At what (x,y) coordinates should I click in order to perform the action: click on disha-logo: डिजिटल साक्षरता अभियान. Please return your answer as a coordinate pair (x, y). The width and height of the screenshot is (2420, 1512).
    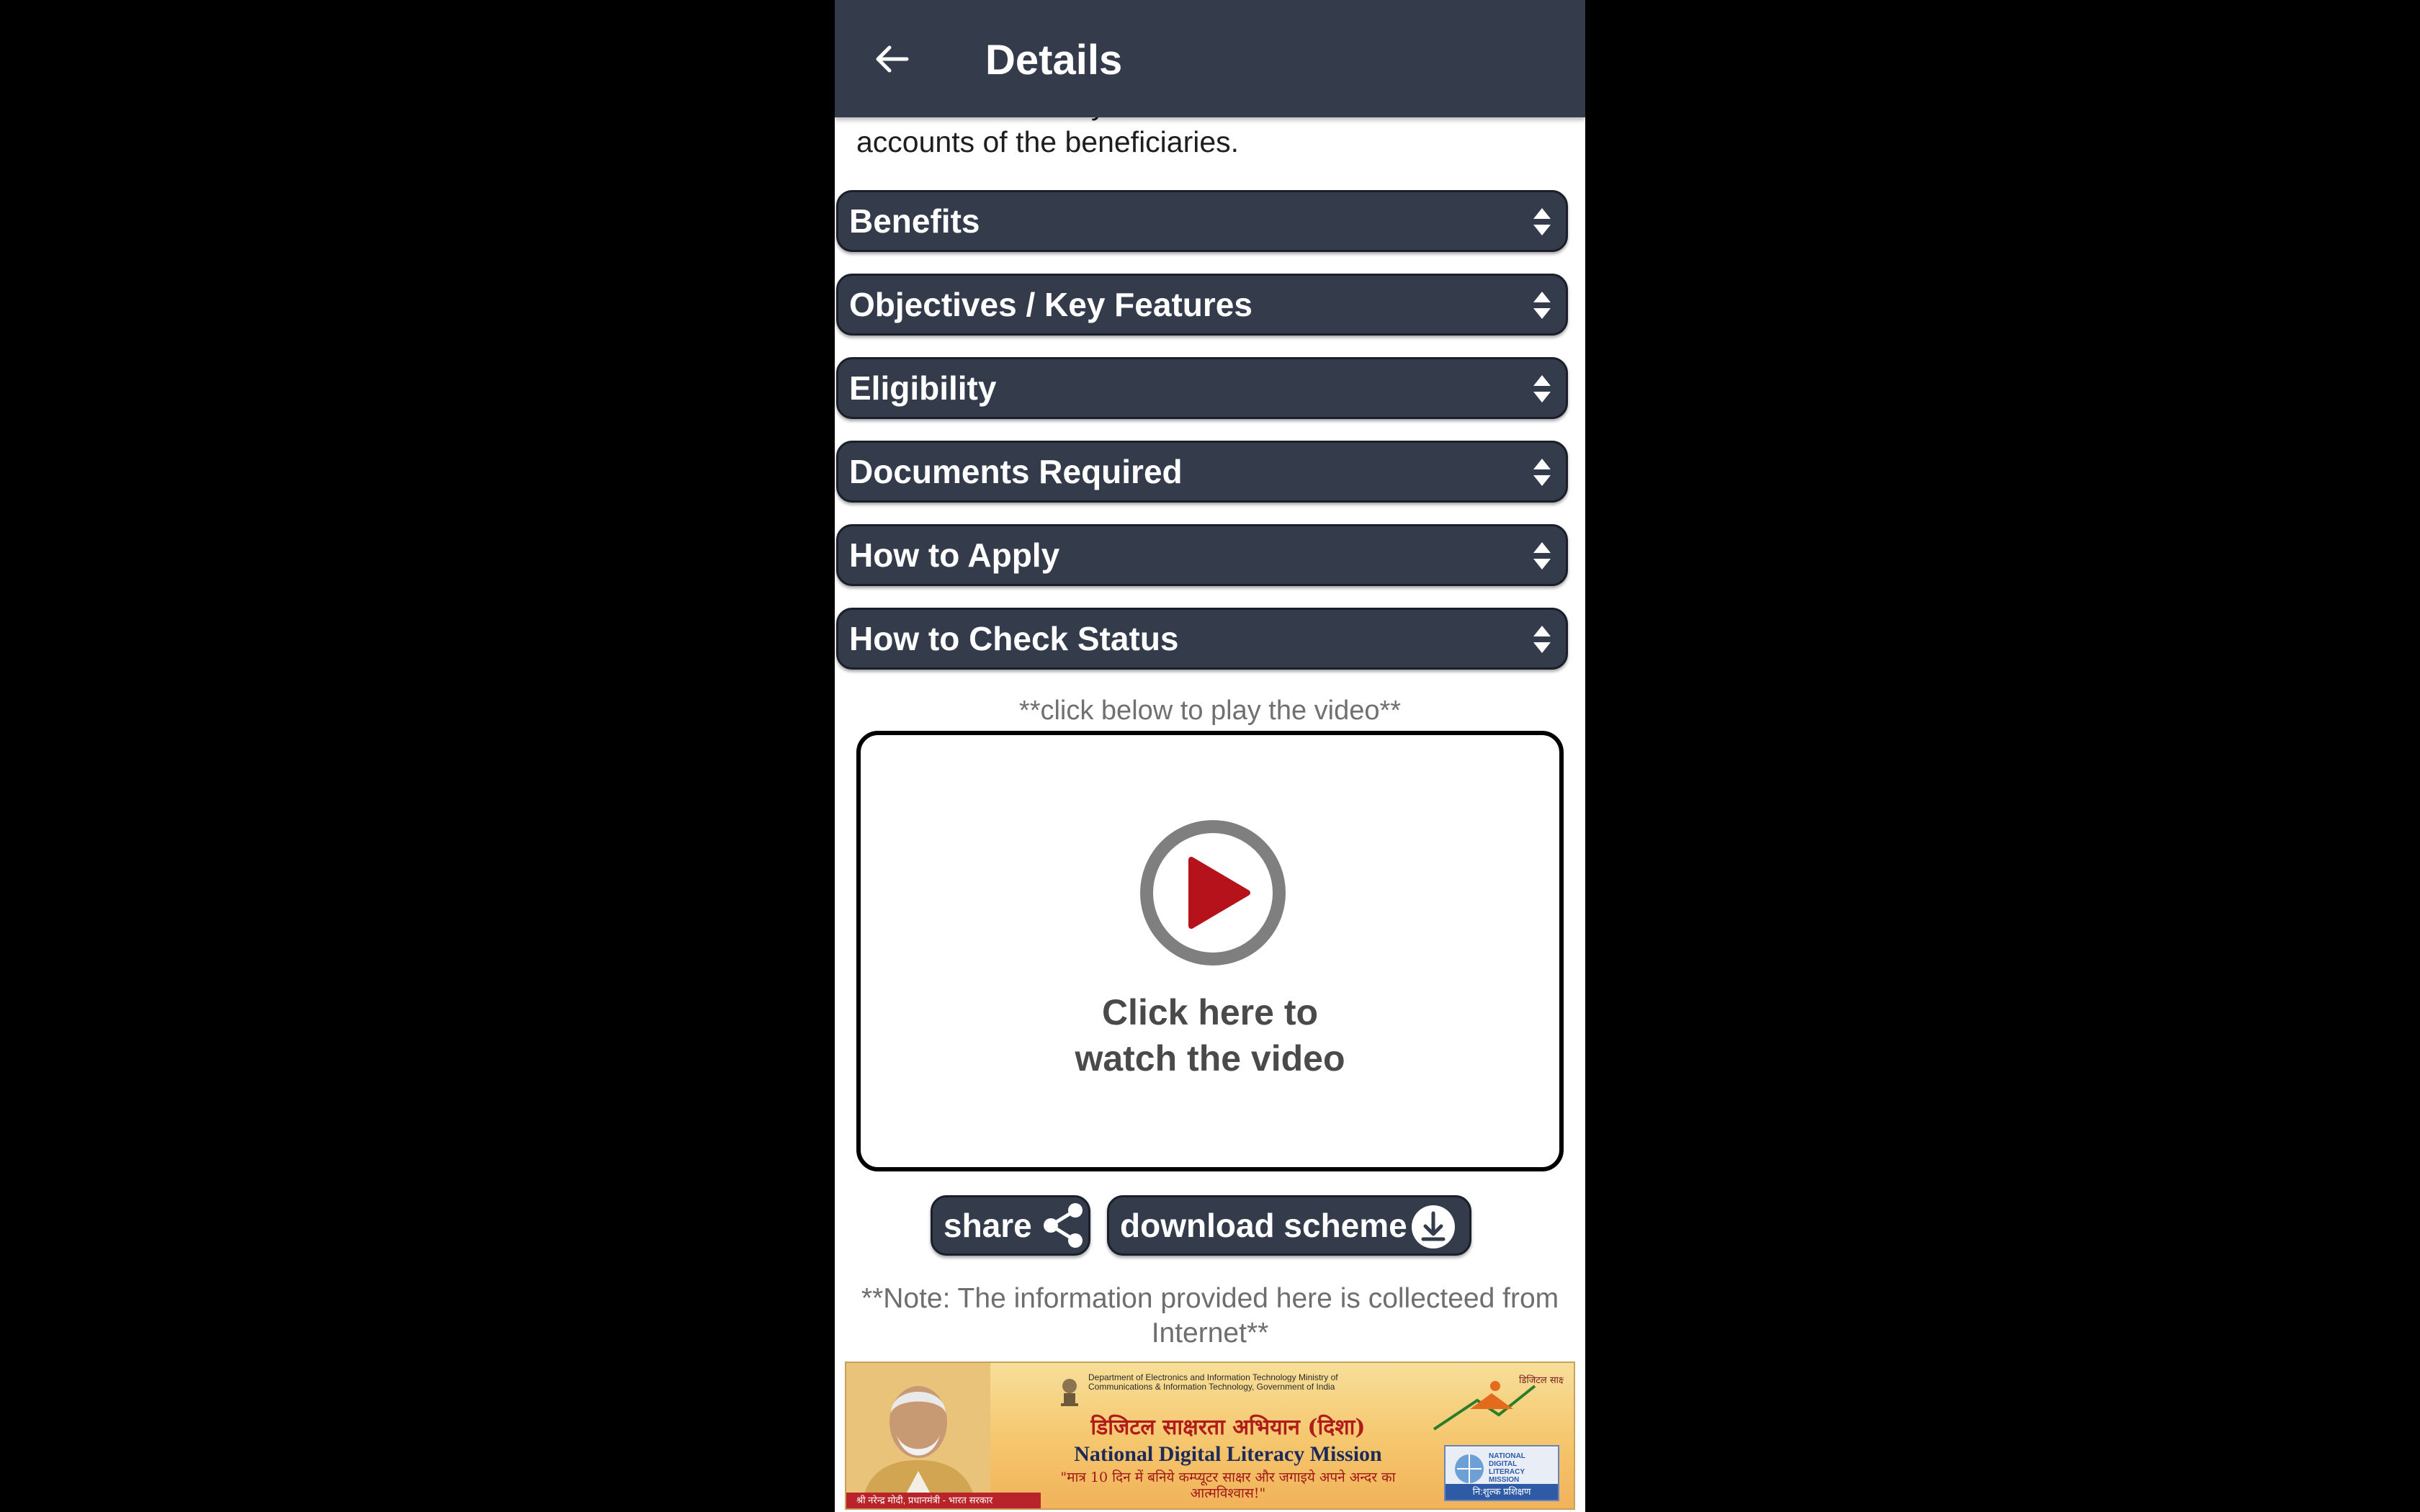
    Looking at the image, I should click on (1499, 1402).